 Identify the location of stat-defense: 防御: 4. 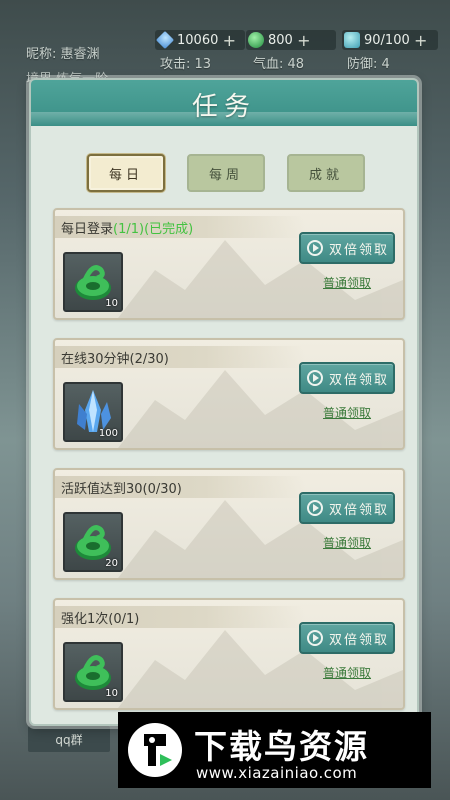
(368, 64).